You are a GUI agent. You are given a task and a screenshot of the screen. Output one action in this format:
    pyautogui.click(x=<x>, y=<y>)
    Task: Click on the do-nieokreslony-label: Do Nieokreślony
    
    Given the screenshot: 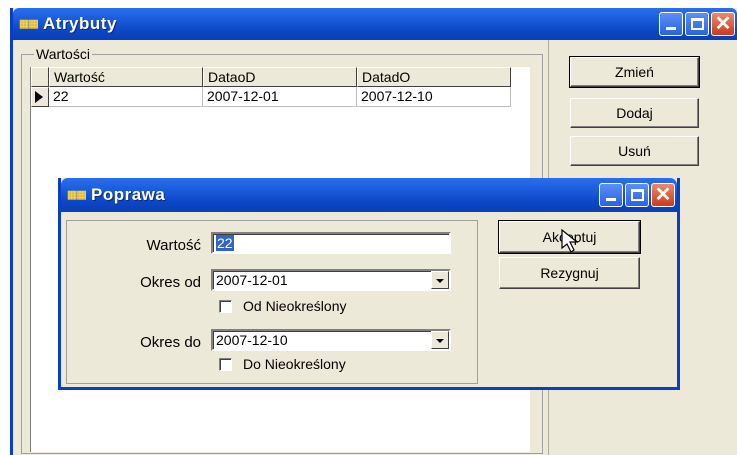 What is the action you would take?
    pyautogui.click(x=294, y=364)
    